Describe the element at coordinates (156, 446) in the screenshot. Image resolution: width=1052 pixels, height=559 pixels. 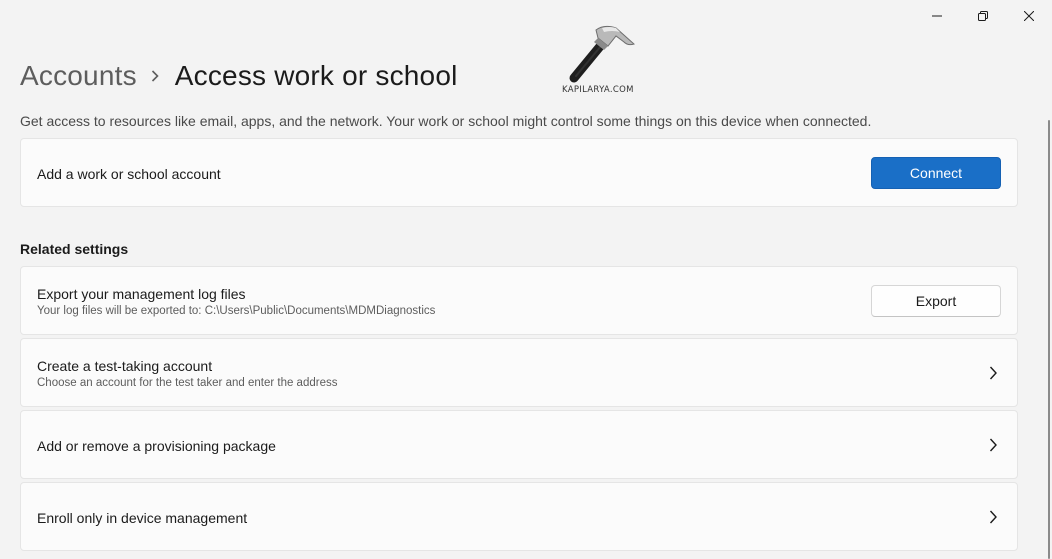
I see `provisioning-package-title: Add or remove a provisioning package` at that location.